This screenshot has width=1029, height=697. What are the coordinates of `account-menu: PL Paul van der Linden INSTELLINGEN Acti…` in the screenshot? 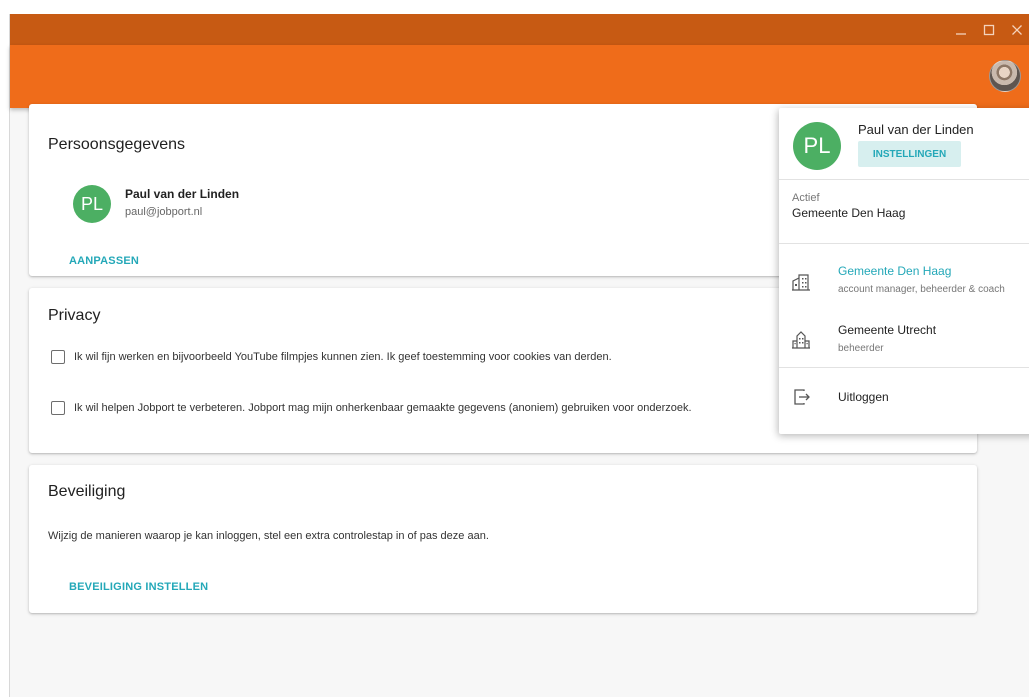 It's located at (904, 271).